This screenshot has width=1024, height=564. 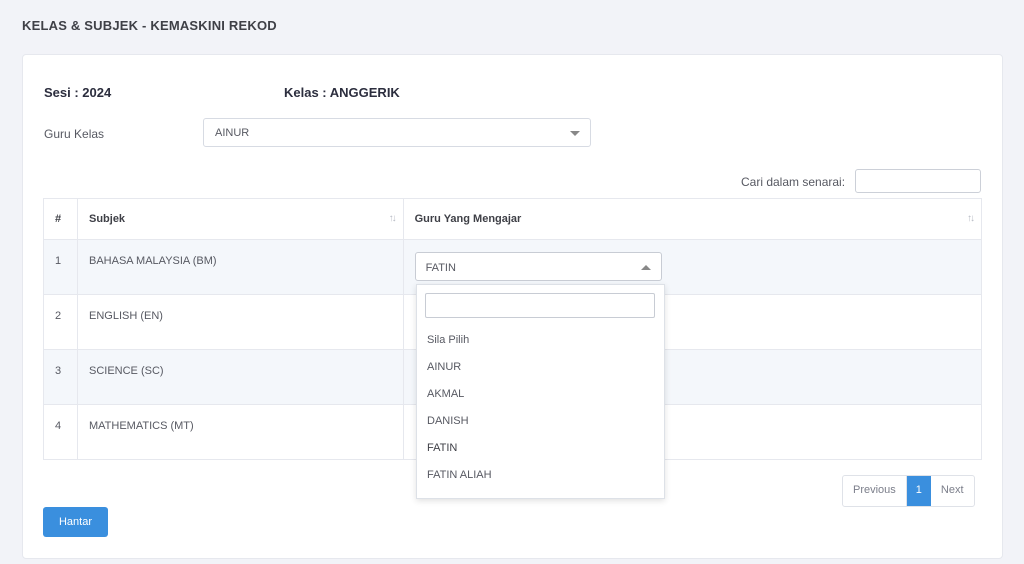 What do you see at coordinates (575, 133) in the screenshot?
I see `caret-down-icon` at bounding box center [575, 133].